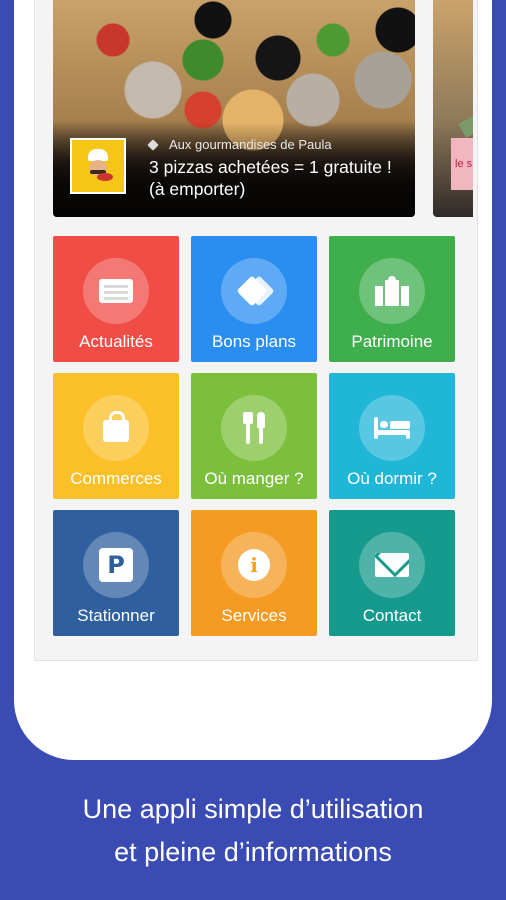 This screenshot has width=506, height=900. I want to click on tile-commerces: Commerces, so click(116, 436).